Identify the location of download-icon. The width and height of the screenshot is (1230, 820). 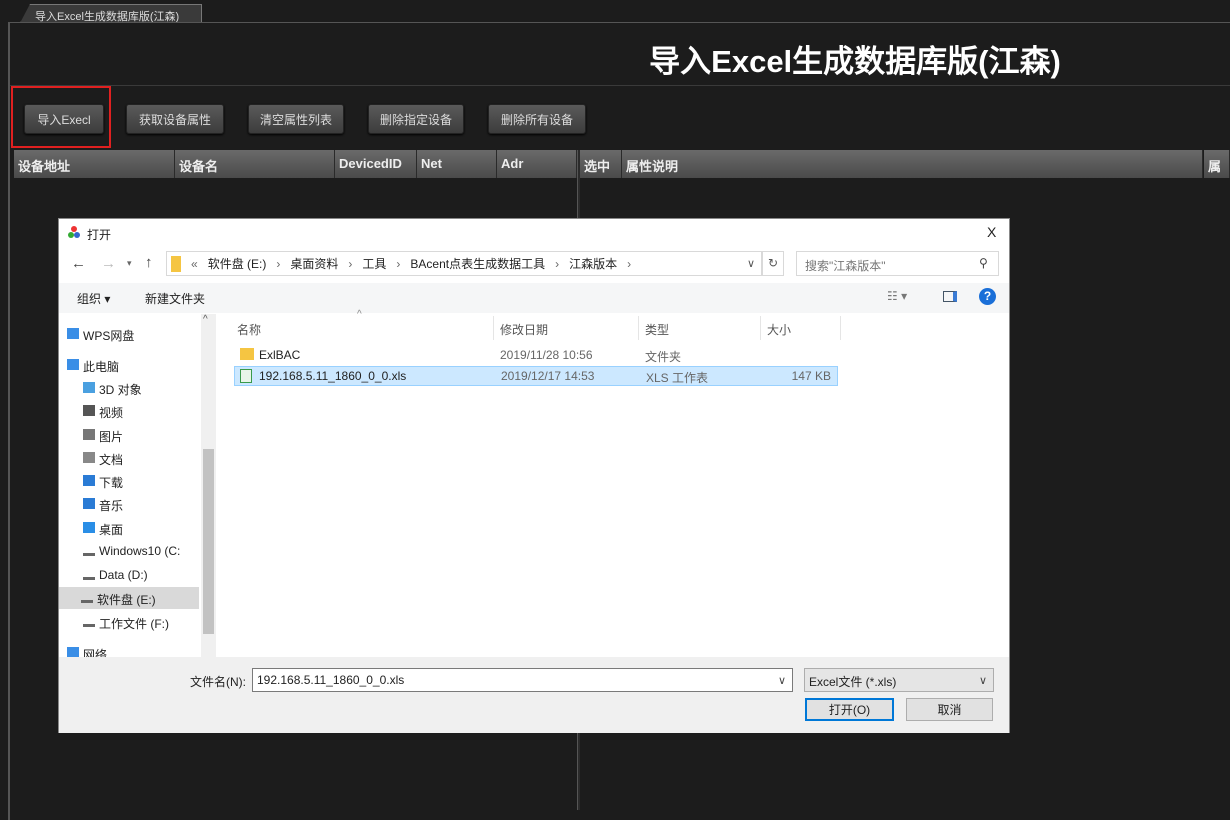
(89, 480).